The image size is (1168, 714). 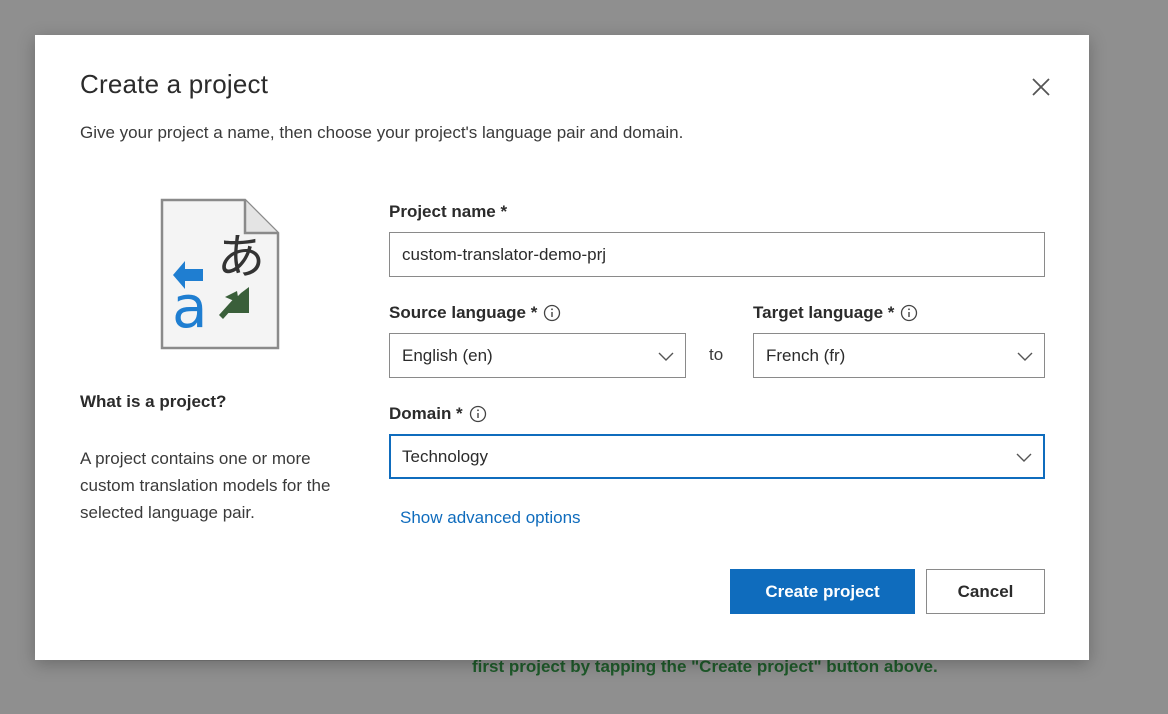 I want to click on target-language-select: French (fr), so click(x=899, y=355).